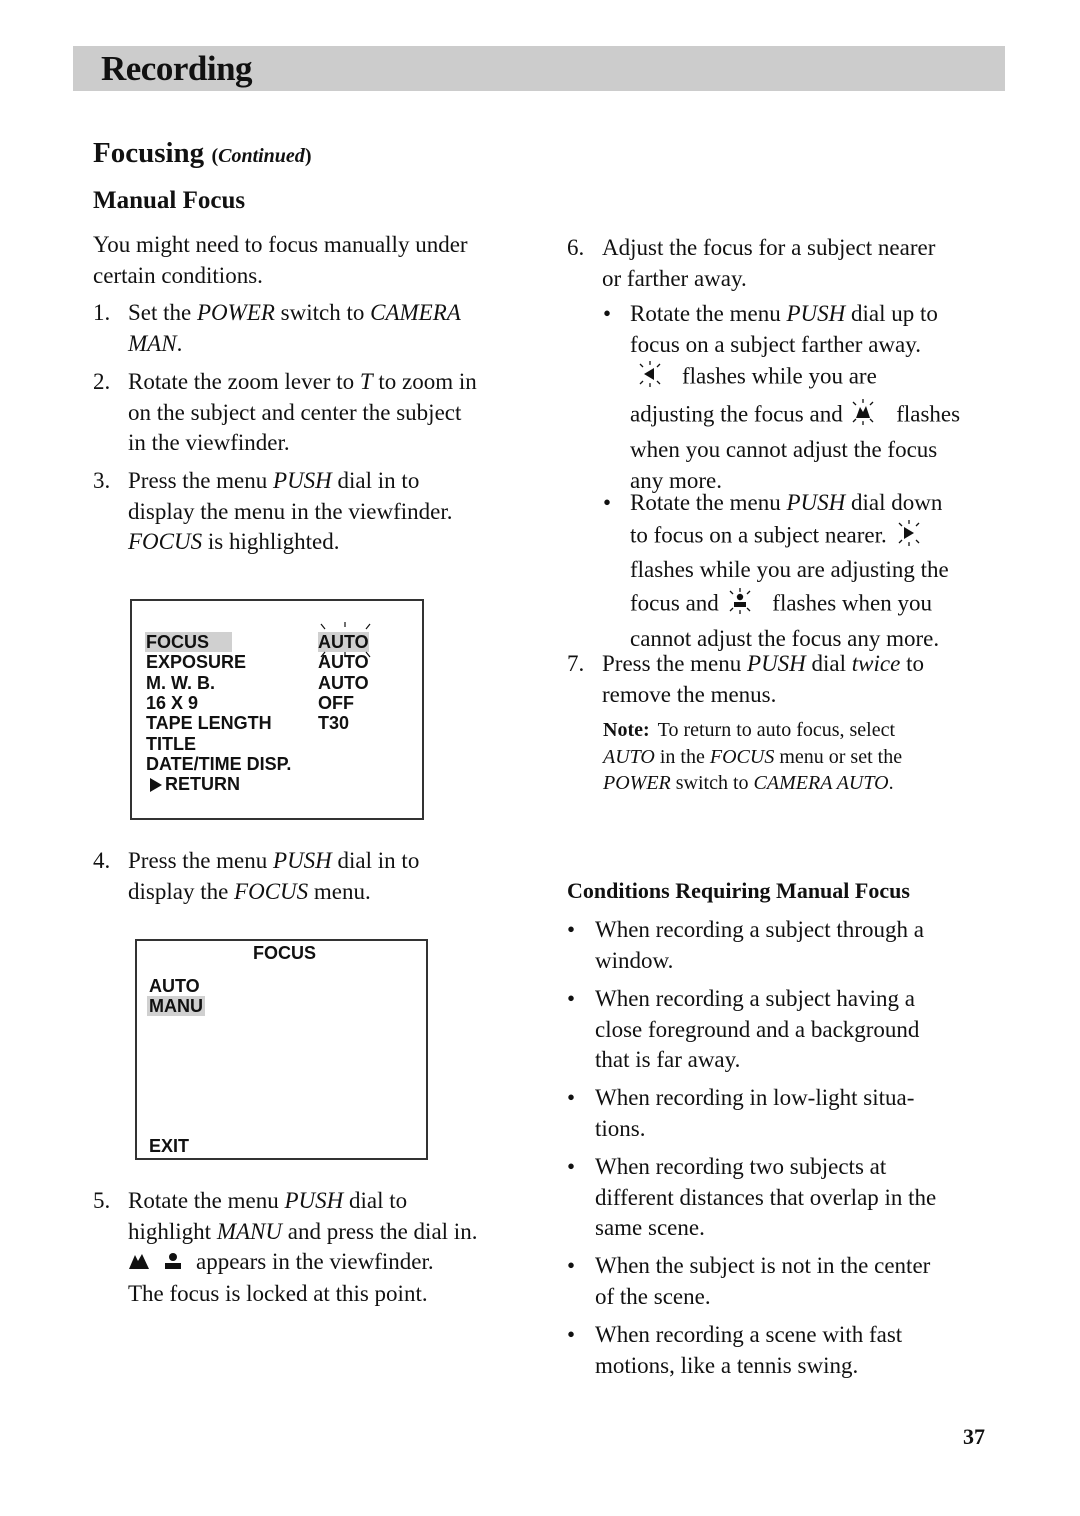 The width and height of the screenshot is (1080, 1516). Describe the element at coordinates (761, 535) in the screenshot. I see `text-run: to focus on a subject nearer.` at that location.